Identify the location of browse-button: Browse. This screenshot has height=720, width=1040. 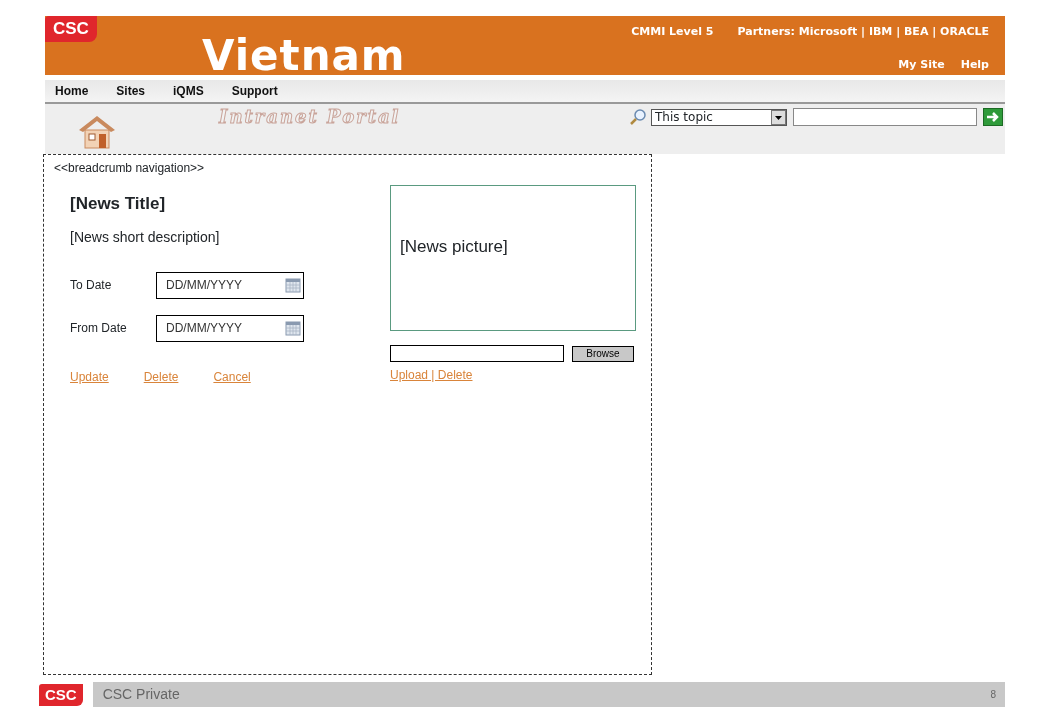
(603, 353).